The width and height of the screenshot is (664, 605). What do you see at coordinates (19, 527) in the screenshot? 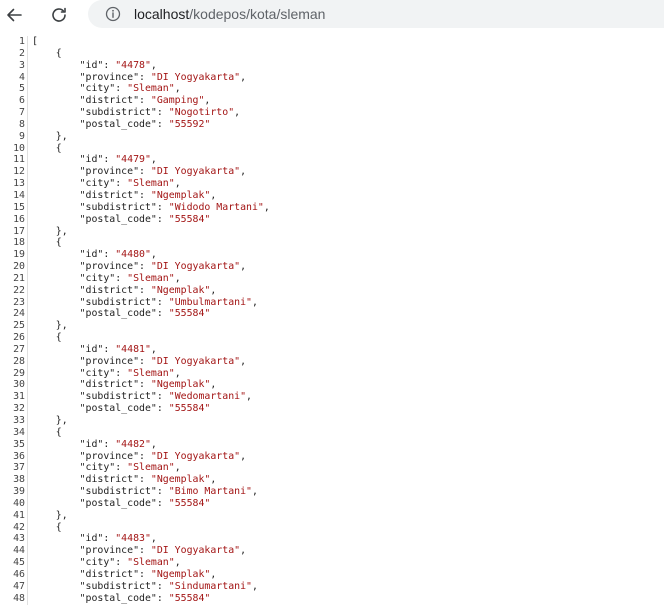
I see `line-number: 42` at bounding box center [19, 527].